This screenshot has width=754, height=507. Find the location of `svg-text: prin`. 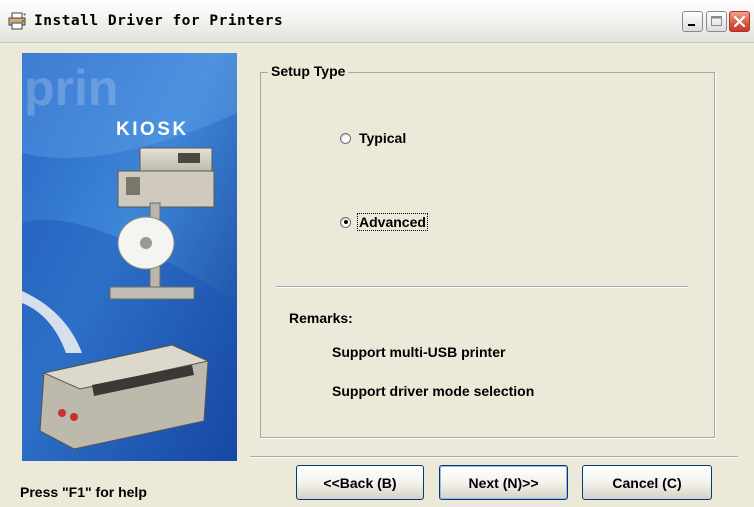

svg-text: prin is located at coordinates (71, 88).